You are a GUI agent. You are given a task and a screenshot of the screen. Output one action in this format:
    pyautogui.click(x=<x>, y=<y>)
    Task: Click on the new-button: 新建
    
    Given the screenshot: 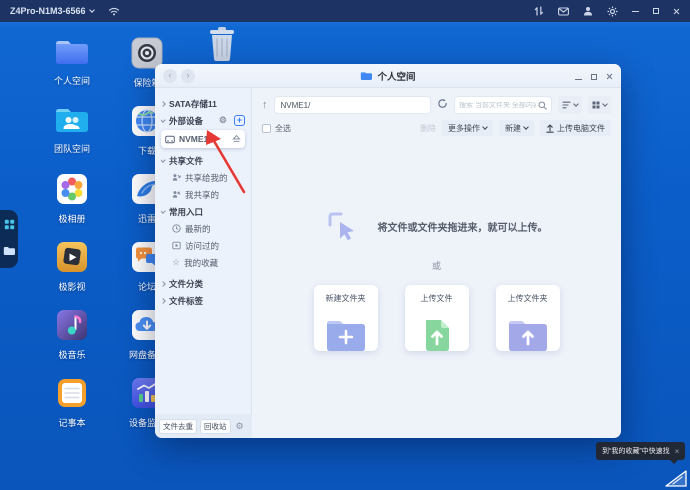 What is the action you would take?
    pyautogui.click(x=516, y=128)
    